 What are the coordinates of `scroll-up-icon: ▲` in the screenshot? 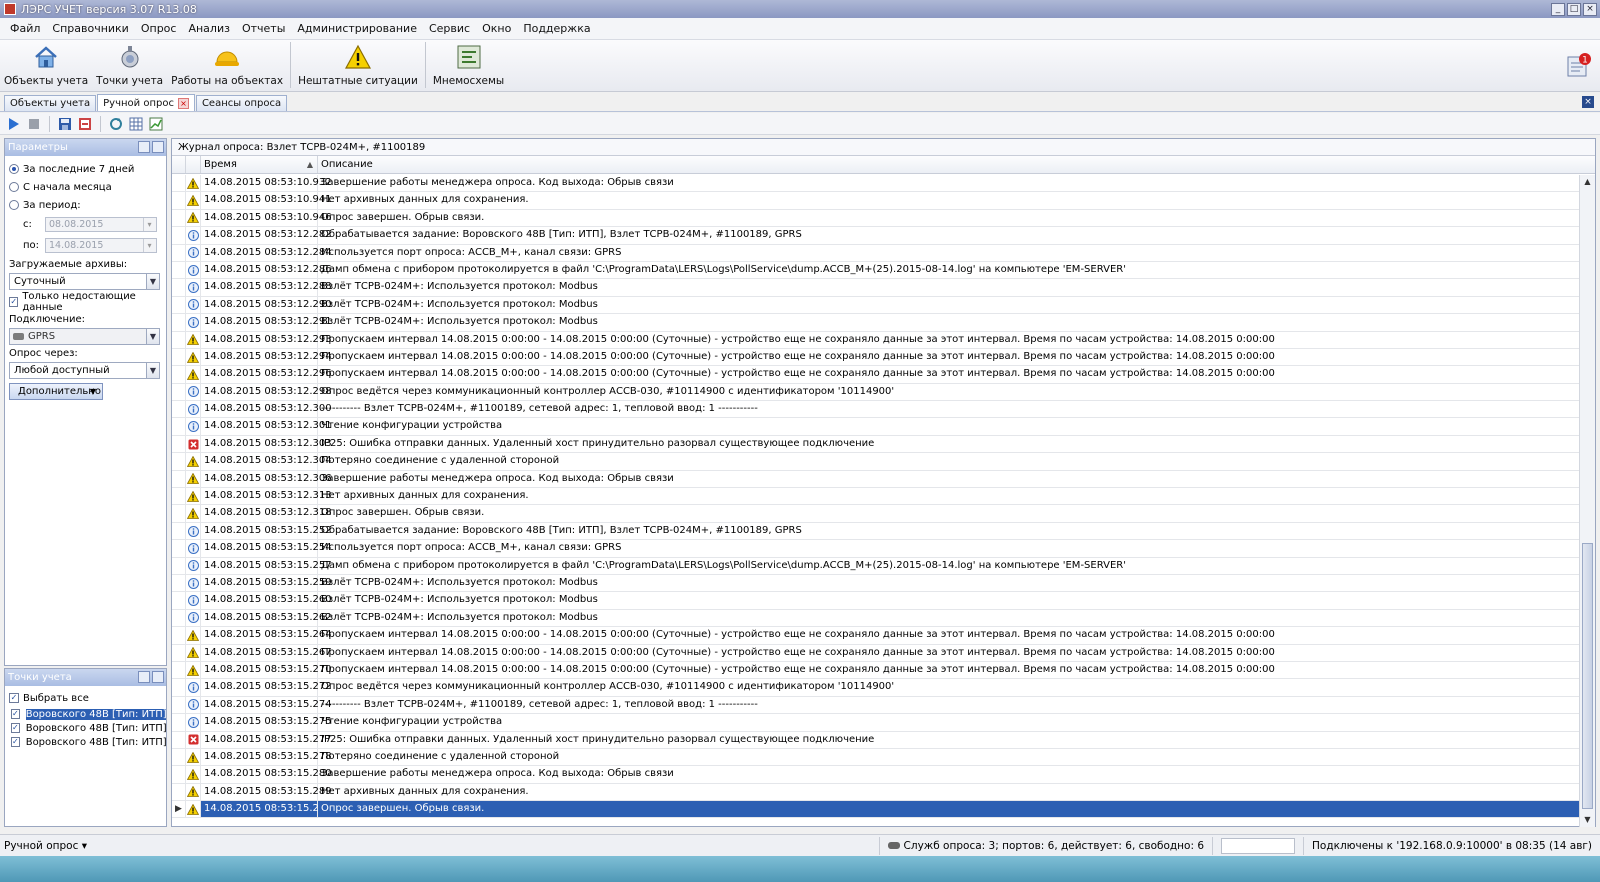 It's located at (1587, 182).